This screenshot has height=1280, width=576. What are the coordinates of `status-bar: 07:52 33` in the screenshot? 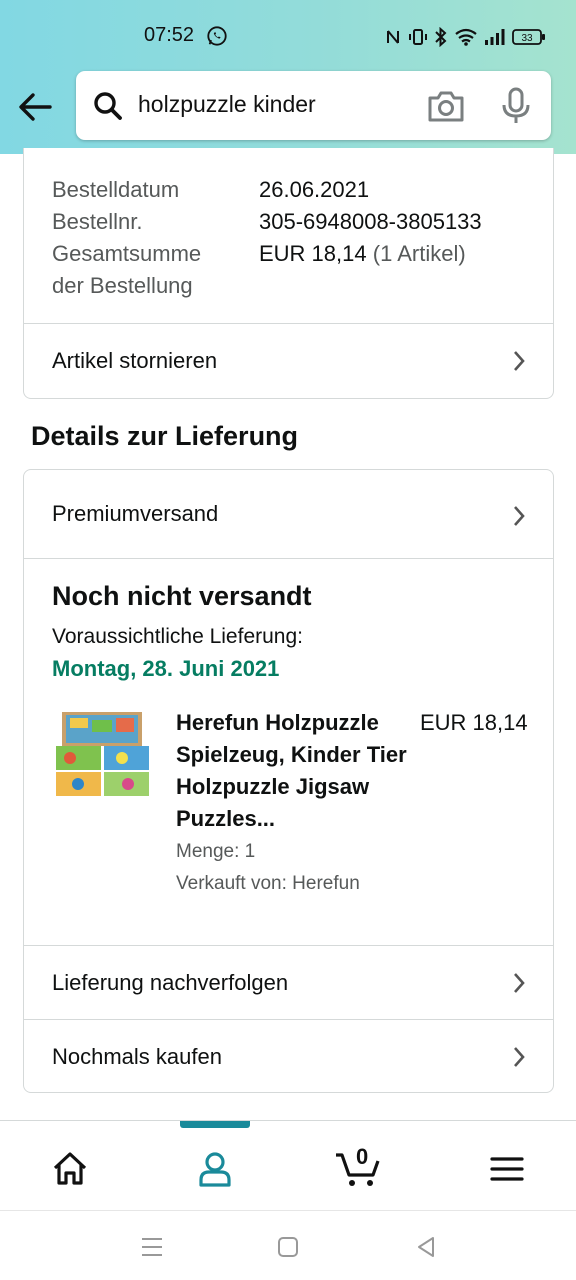 It's located at (288, 36).